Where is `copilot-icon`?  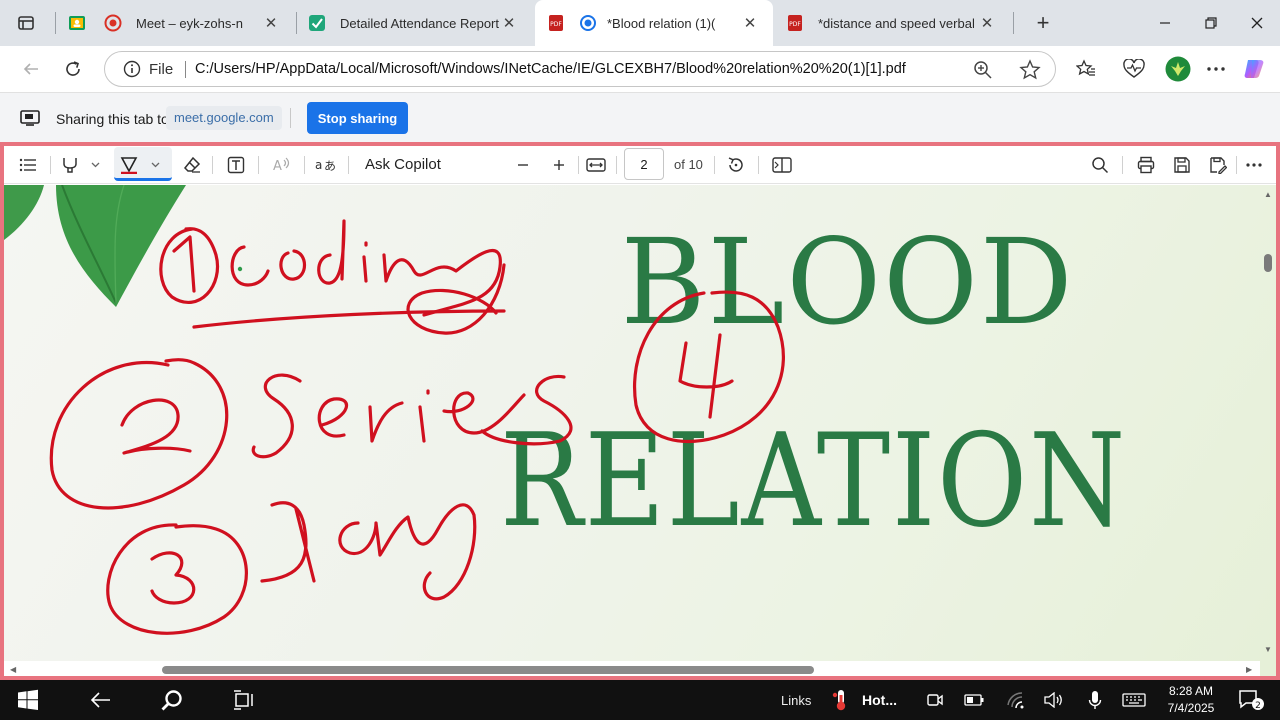
copilot-icon is located at coordinates (1254, 69).